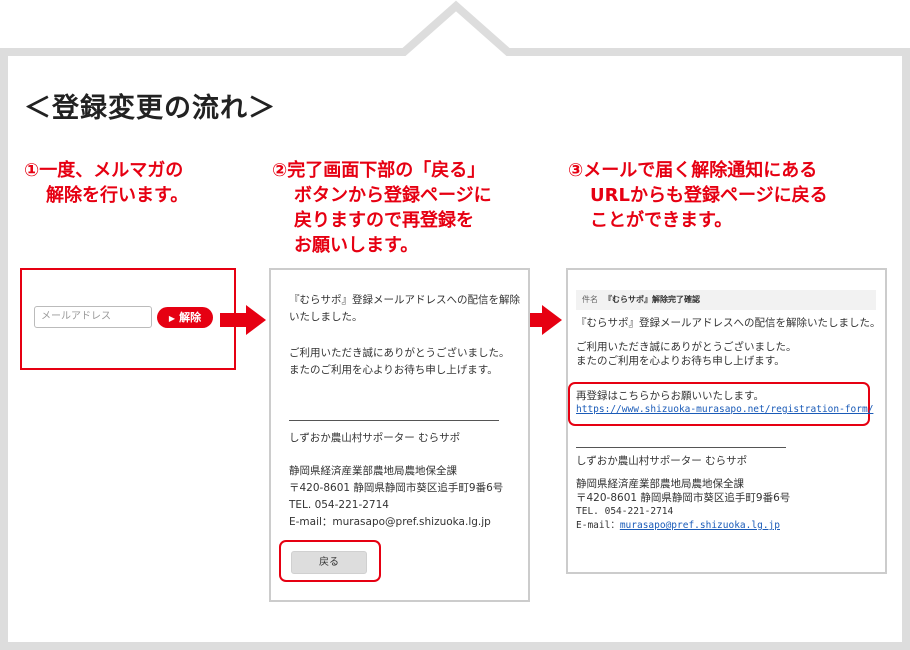 This screenshot has height=650, width=910. Describe the element at coordinates (662, 461) in the screenshot. I see `email-org-name: しずおか農山村サポーター むらサポ` at that location.